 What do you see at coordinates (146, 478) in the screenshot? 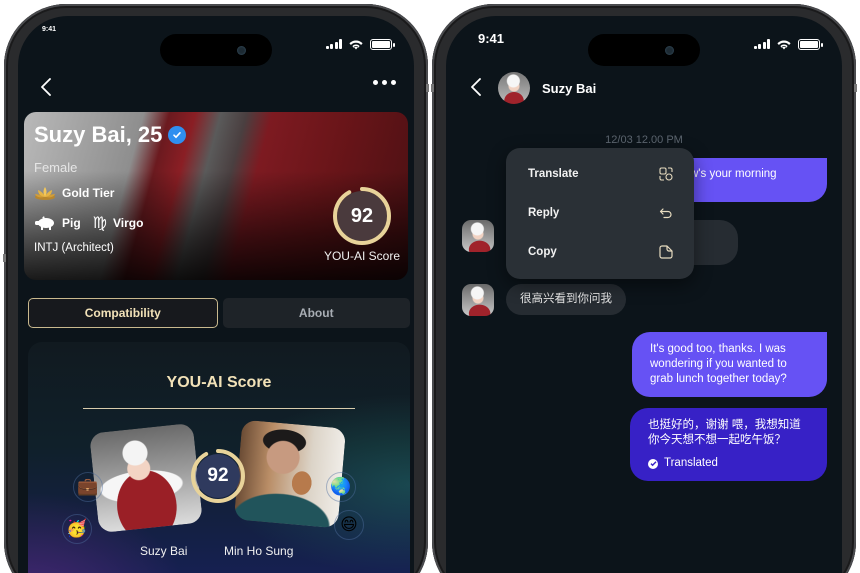
I see `suzy-photo` at bounding box center [146, 478].